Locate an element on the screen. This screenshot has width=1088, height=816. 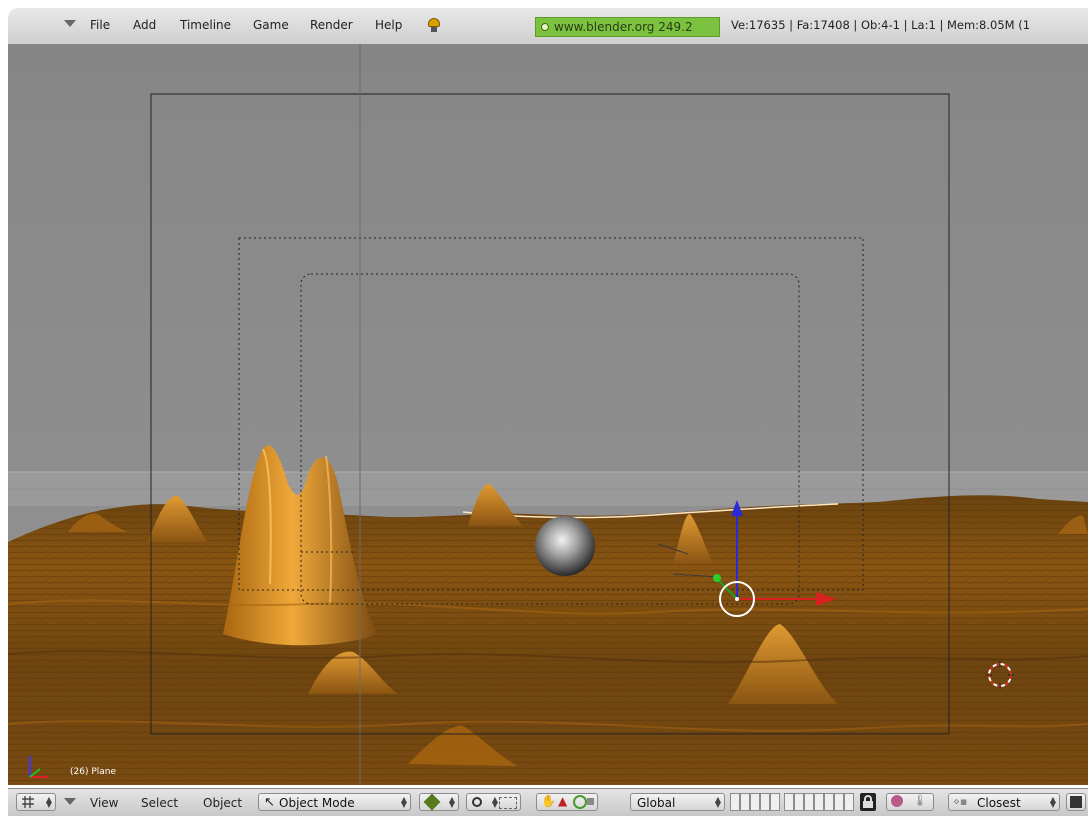
snap-arrows-icon: ▲ ▼ is located at coordinates (1052, 802).